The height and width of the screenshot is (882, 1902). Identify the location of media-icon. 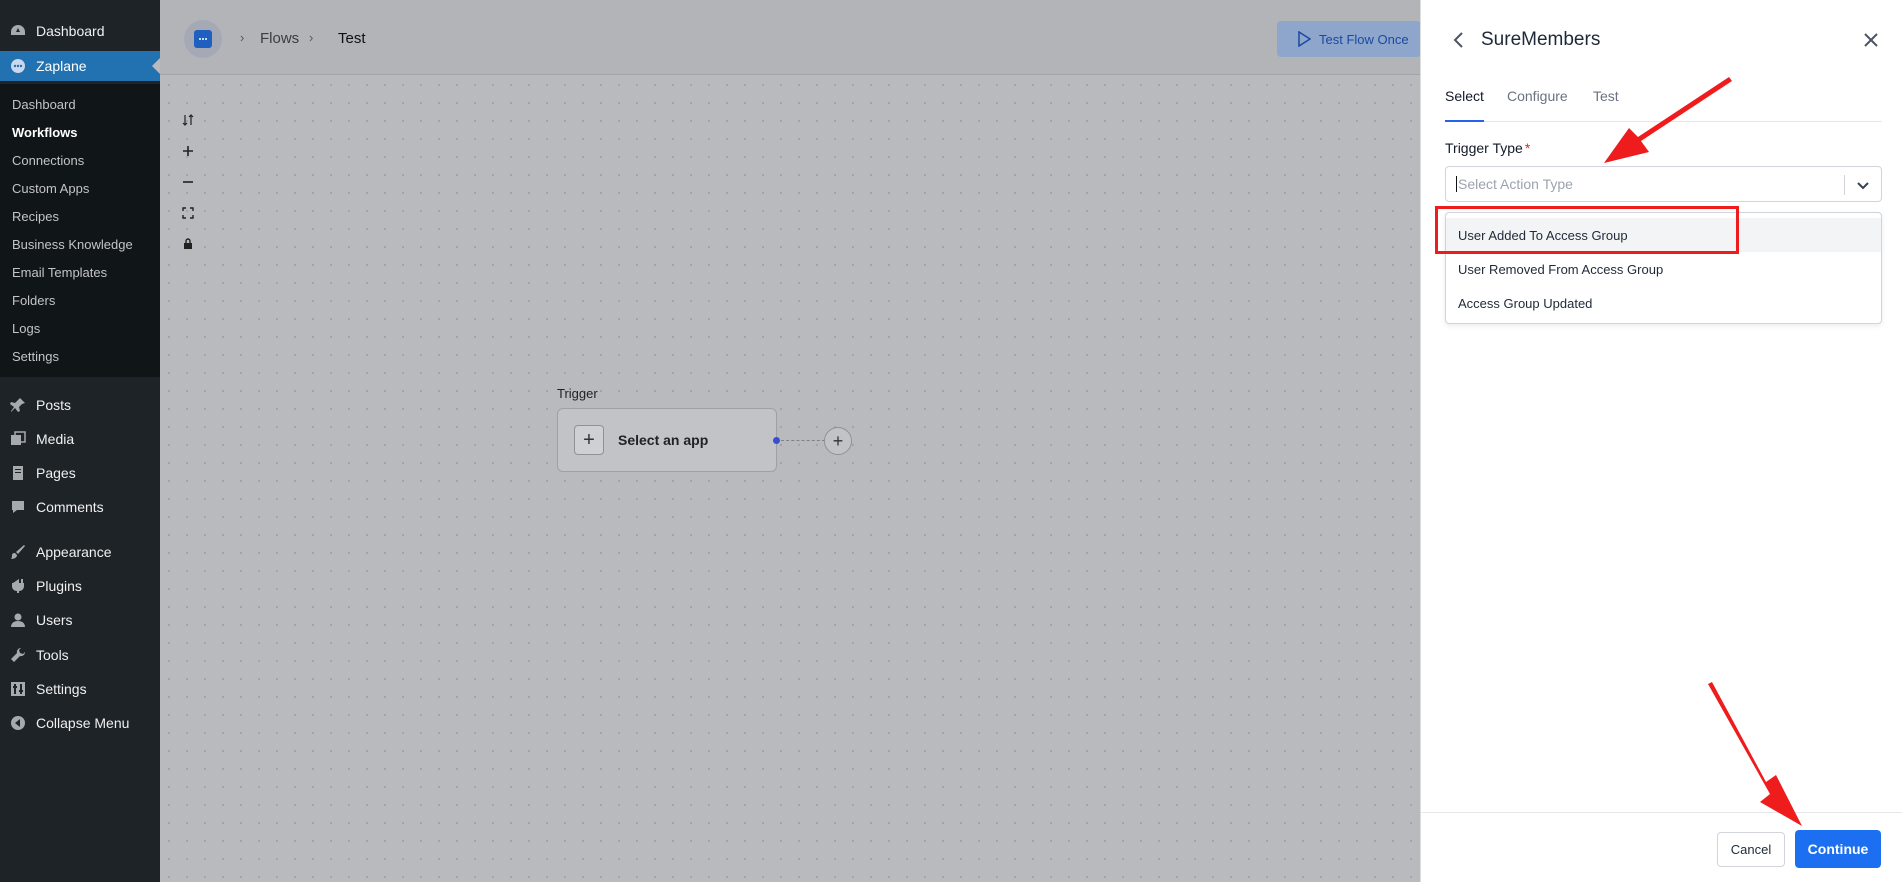
(18, 439).